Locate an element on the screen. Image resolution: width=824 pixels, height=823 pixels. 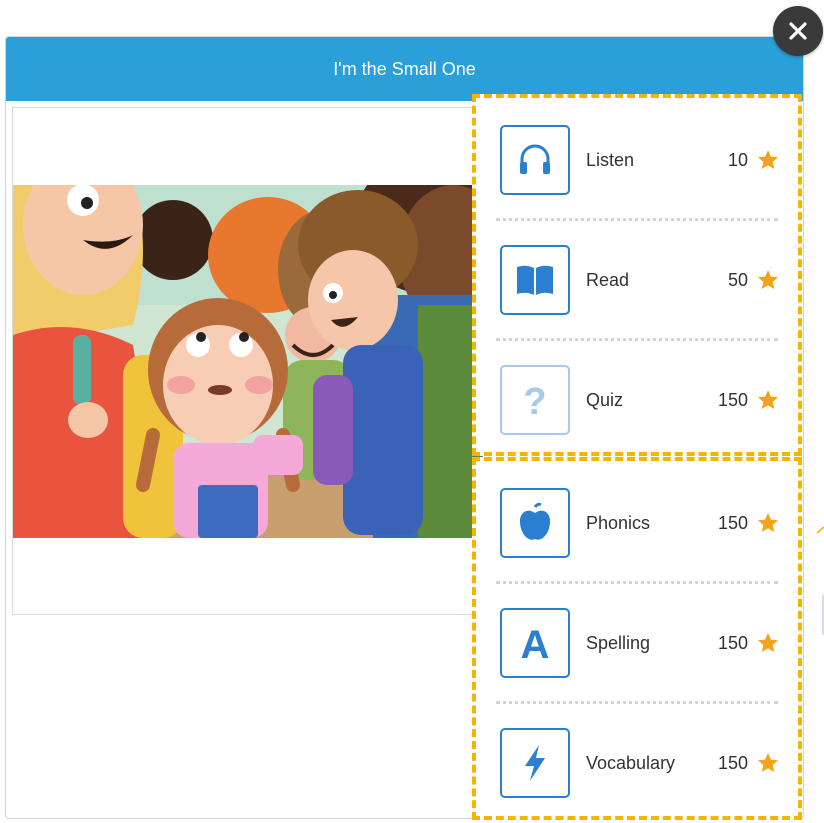
activity-vocabulary: Vocabulary 150 is located at coordinates (637, 763).